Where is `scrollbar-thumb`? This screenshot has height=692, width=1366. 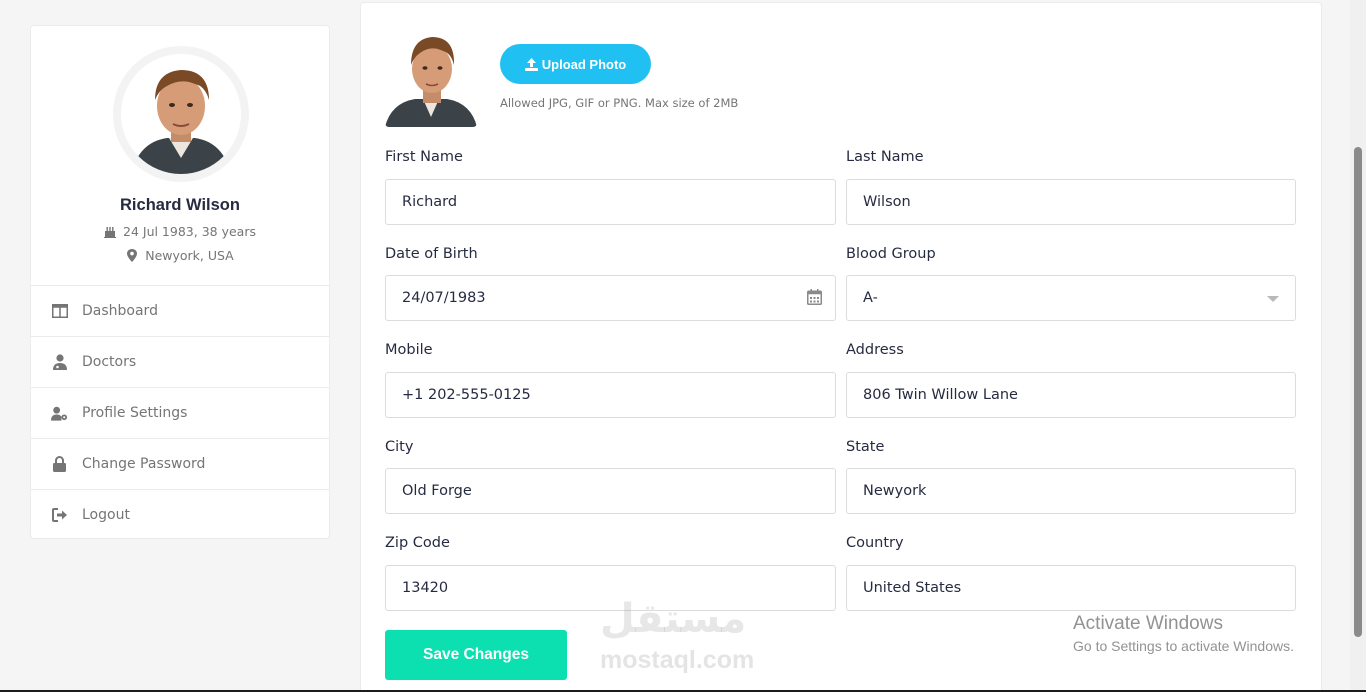 scrollbar-thumb is located at coordinates (1358, 392).